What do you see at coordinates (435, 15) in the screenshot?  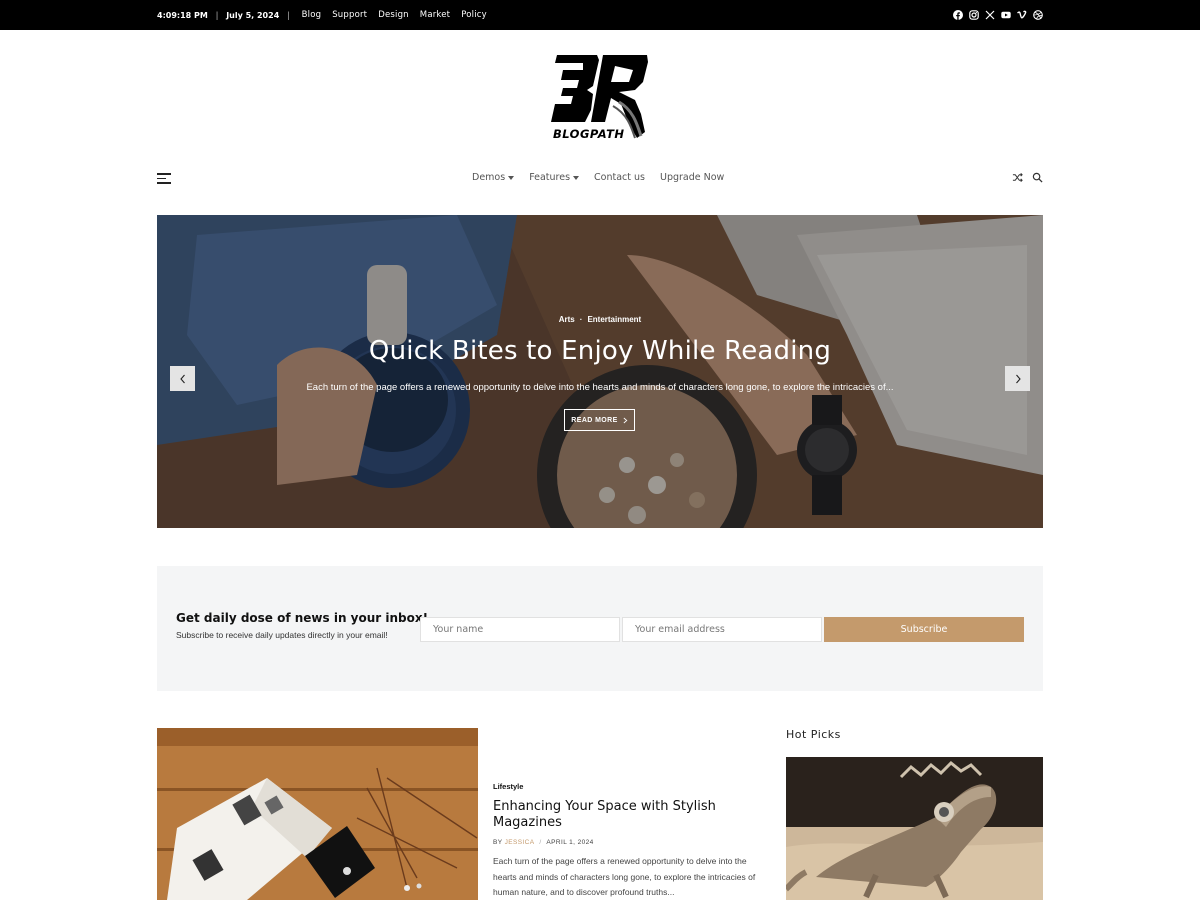 I see `top-link-market: Market` at bounding box center [435, 15].